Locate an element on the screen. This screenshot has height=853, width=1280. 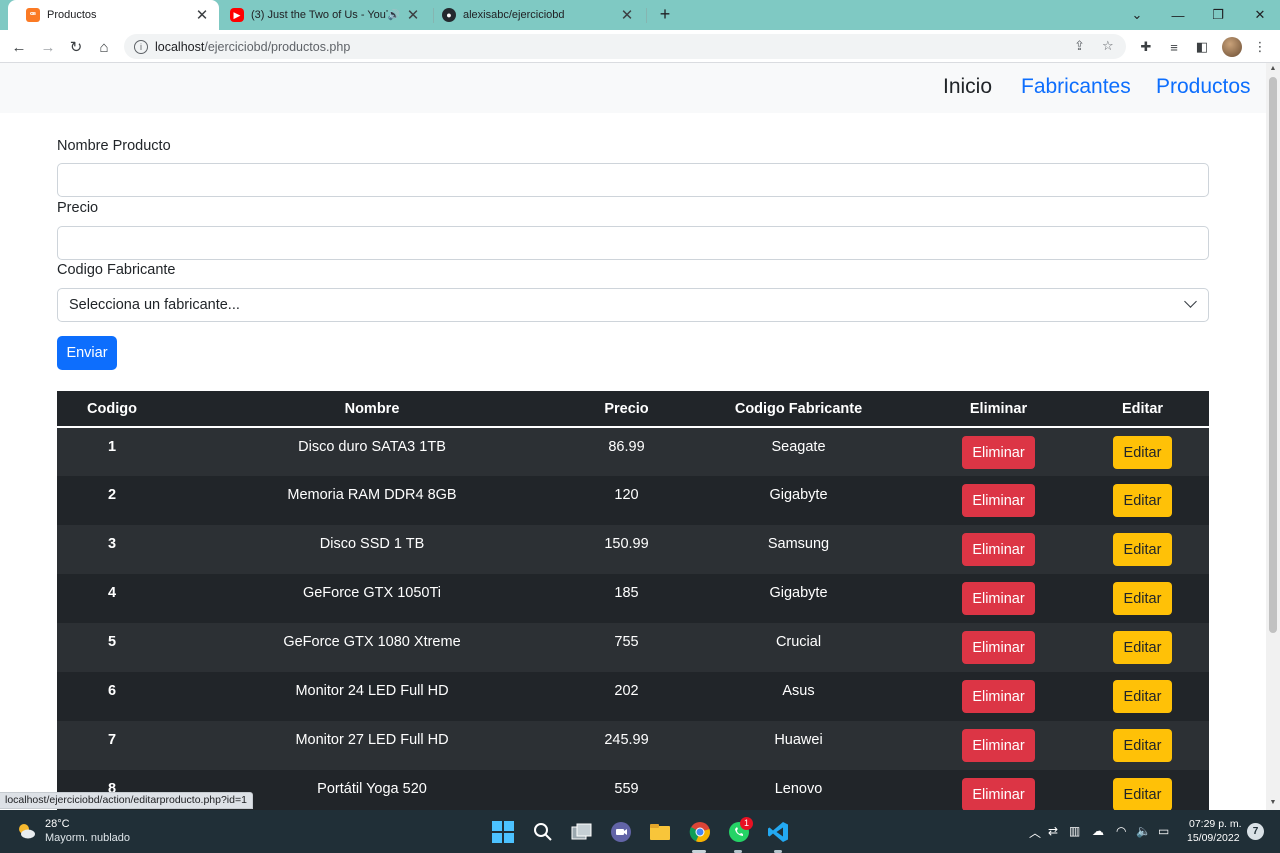
notification-count-badge: 7 is located at coordinates (1255, 831).